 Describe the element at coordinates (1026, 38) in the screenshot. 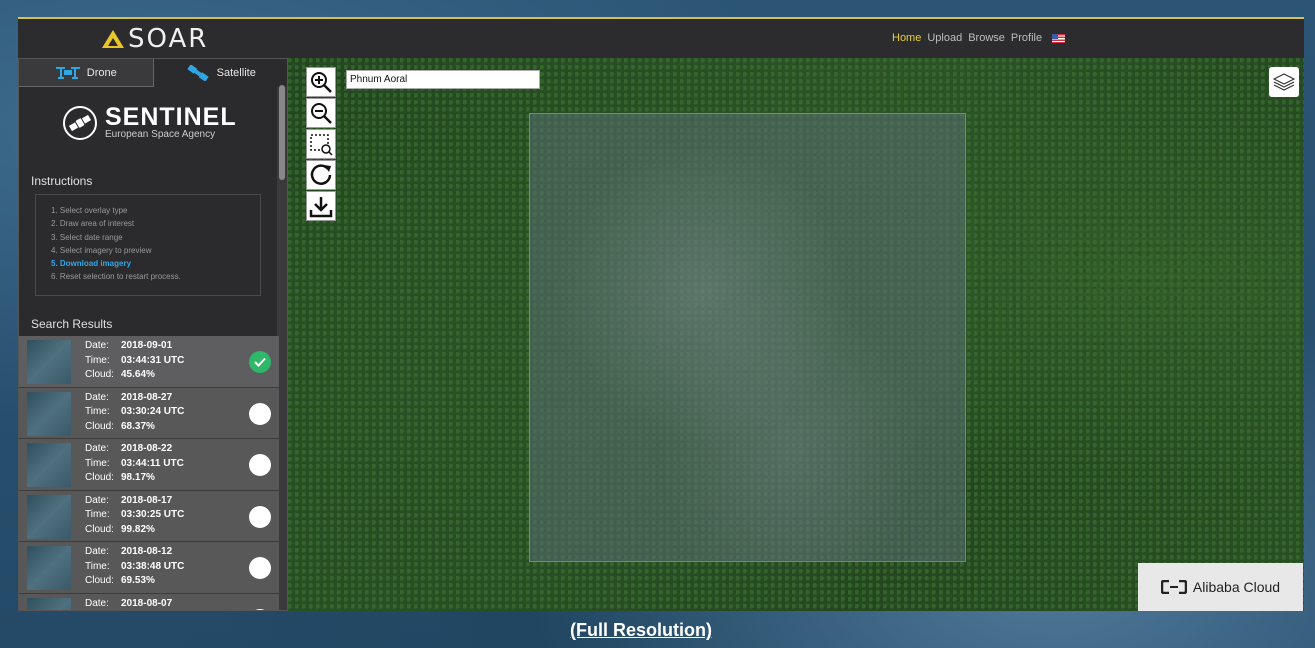

I see `nav-profile: Profile` at that location.